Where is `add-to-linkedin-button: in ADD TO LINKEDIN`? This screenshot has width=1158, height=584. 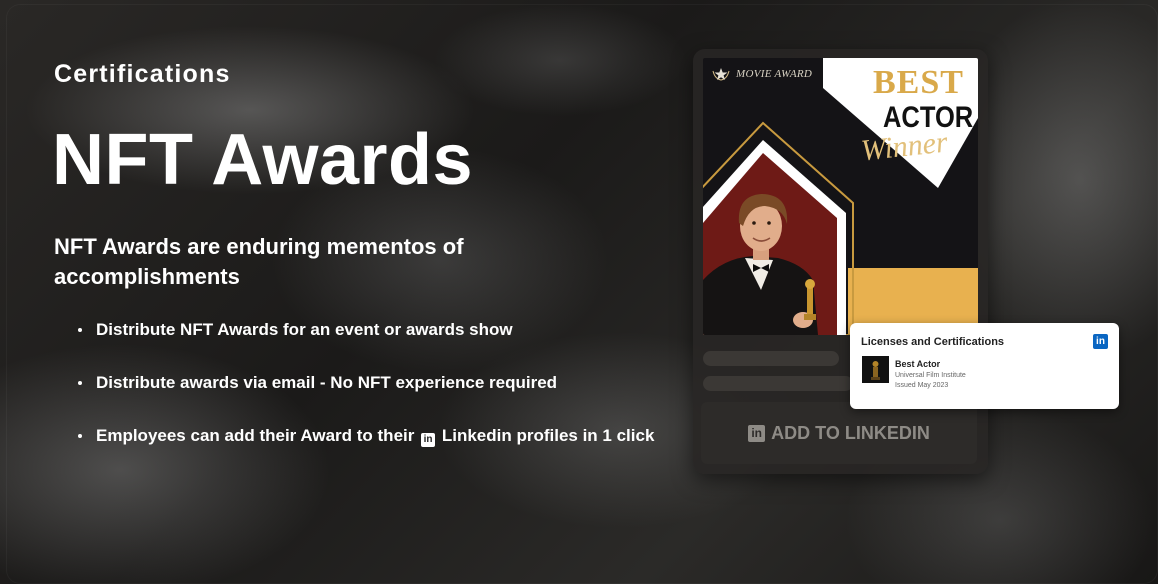 add-to-linkedin-button: in ADD TO LINKEDIN is located at coordinates (839, 433).